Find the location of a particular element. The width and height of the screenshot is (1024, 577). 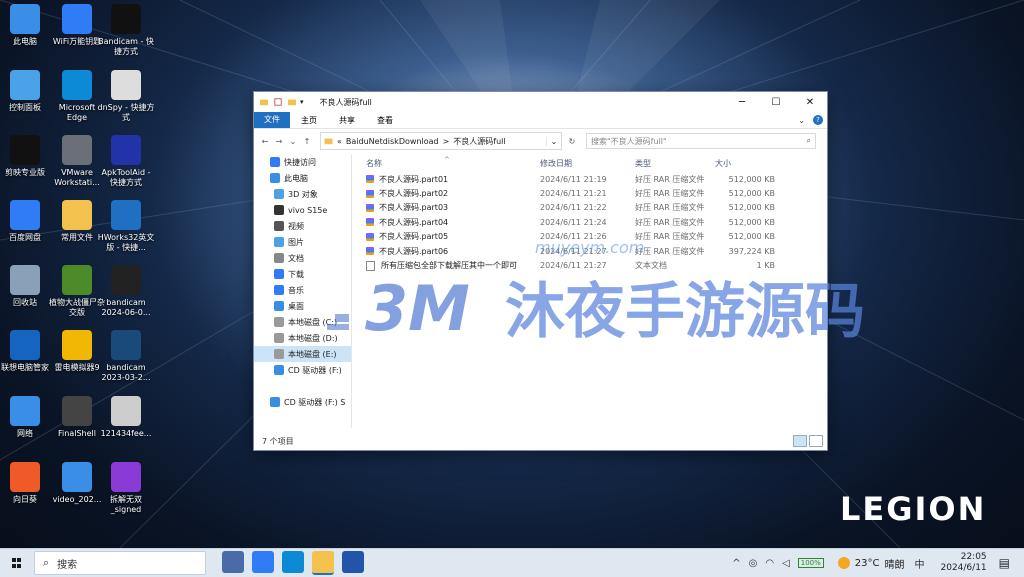

file-explorer-icon is located at coordinates (323, 563).